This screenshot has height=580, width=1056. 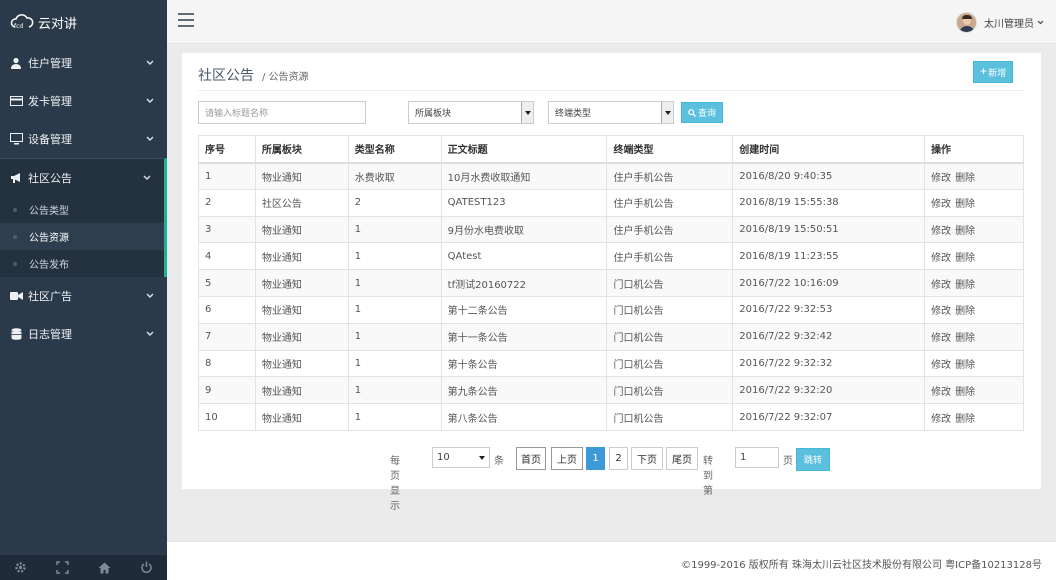 What do you see at coordinates (708, 476) in the screenshot?
I see `goto-label: 转到第` at bounding box center [708, 476].